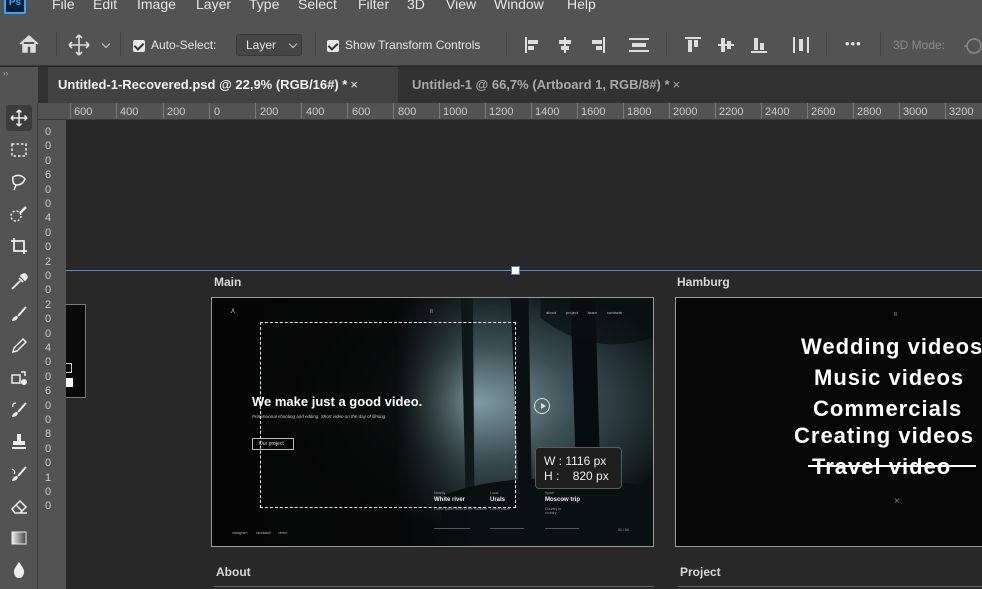  What do you see at coordinates (853, 43) in the screenshot?
I see `more-options-button: •••` at bounding box center [853, 43].